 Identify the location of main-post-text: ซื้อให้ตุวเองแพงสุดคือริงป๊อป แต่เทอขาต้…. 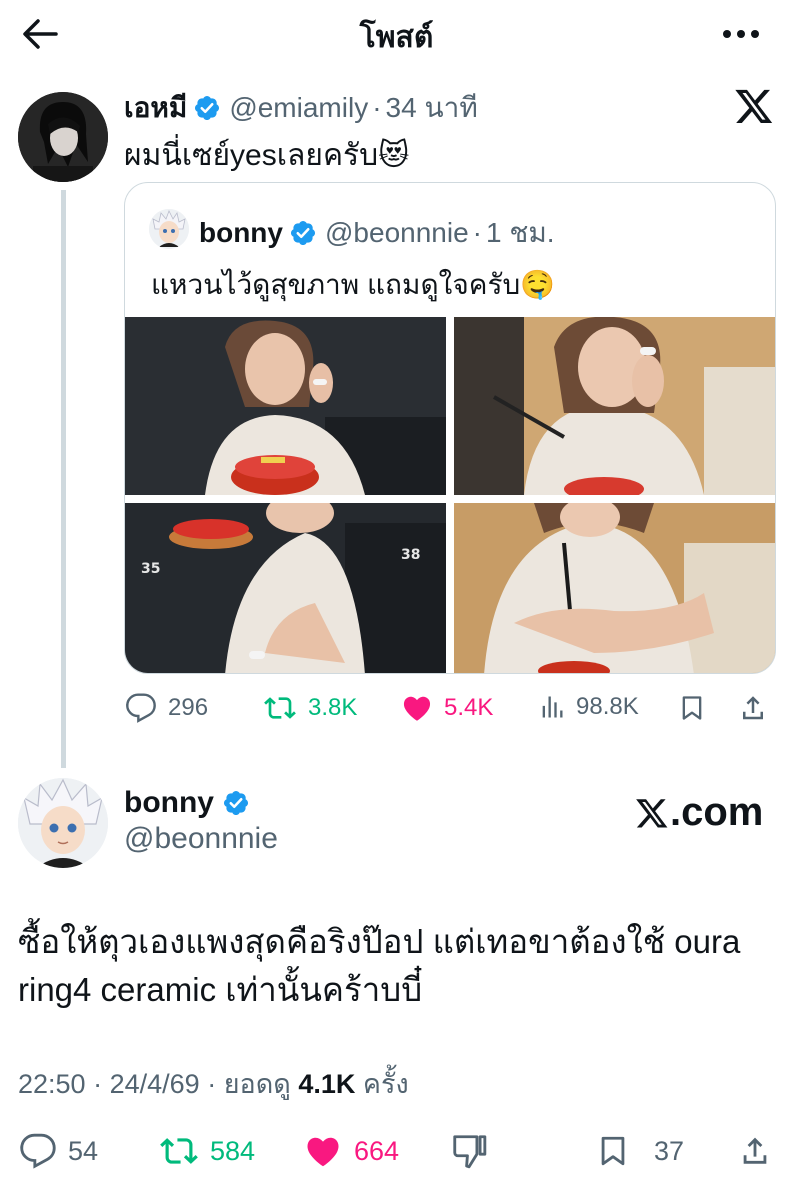
(379, 965).